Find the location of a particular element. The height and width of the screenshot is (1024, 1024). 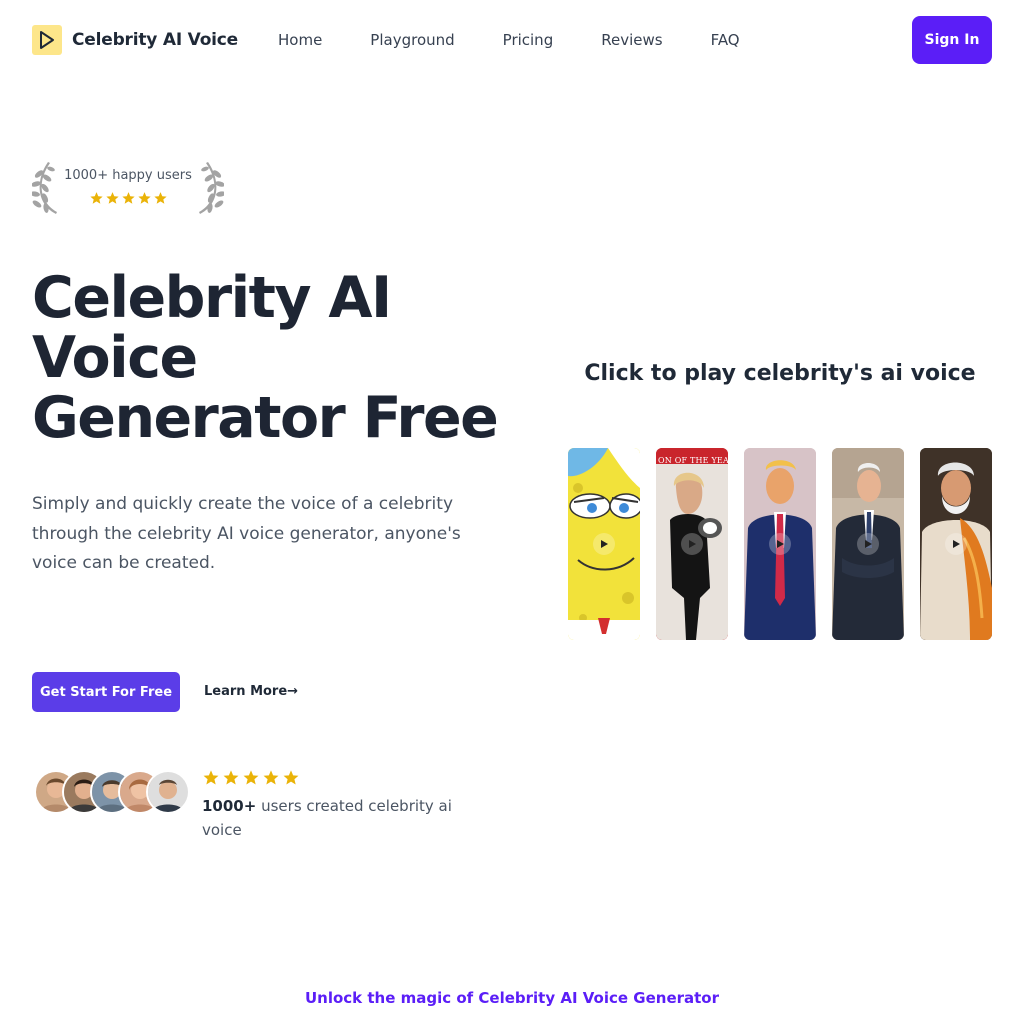

get-start-button: Get Start For Free is located at coordinates (106, 692).